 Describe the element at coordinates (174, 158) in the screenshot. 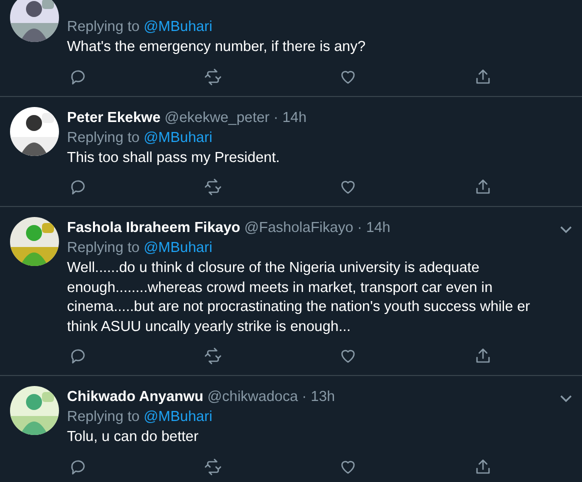

I see `tweet-text: This too shall pass my President.` at that location.